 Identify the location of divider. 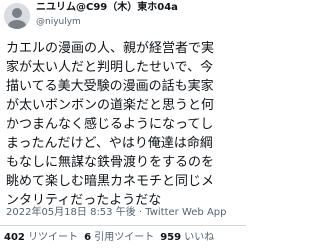
(123, 225).